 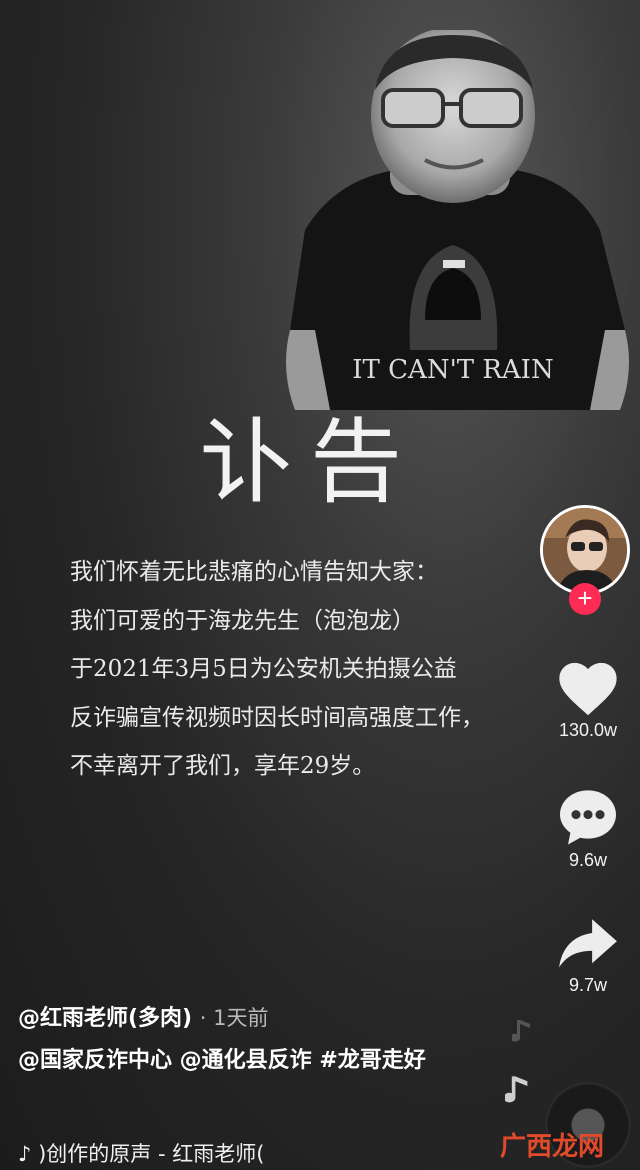 What do you see at coordinates (585, 599) in the screenshot?
I see `follow-button: +` at bounding box center [585, 599].